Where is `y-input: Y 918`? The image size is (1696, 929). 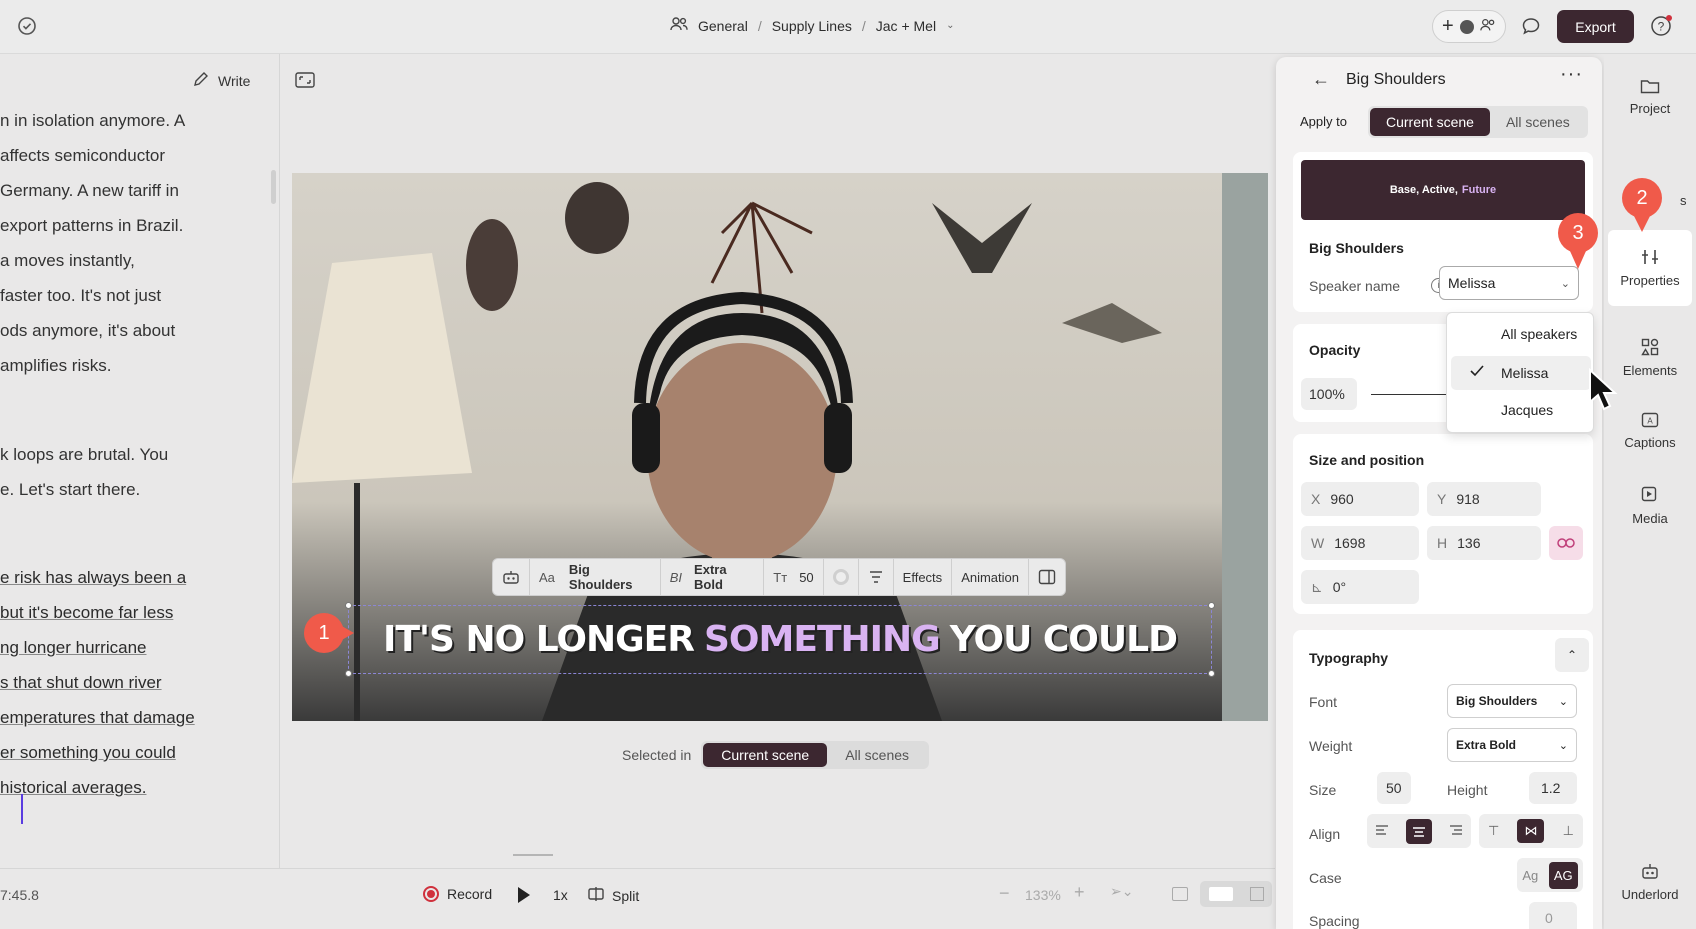 y-input: Y 918 is located at coordinates (1484, 499).